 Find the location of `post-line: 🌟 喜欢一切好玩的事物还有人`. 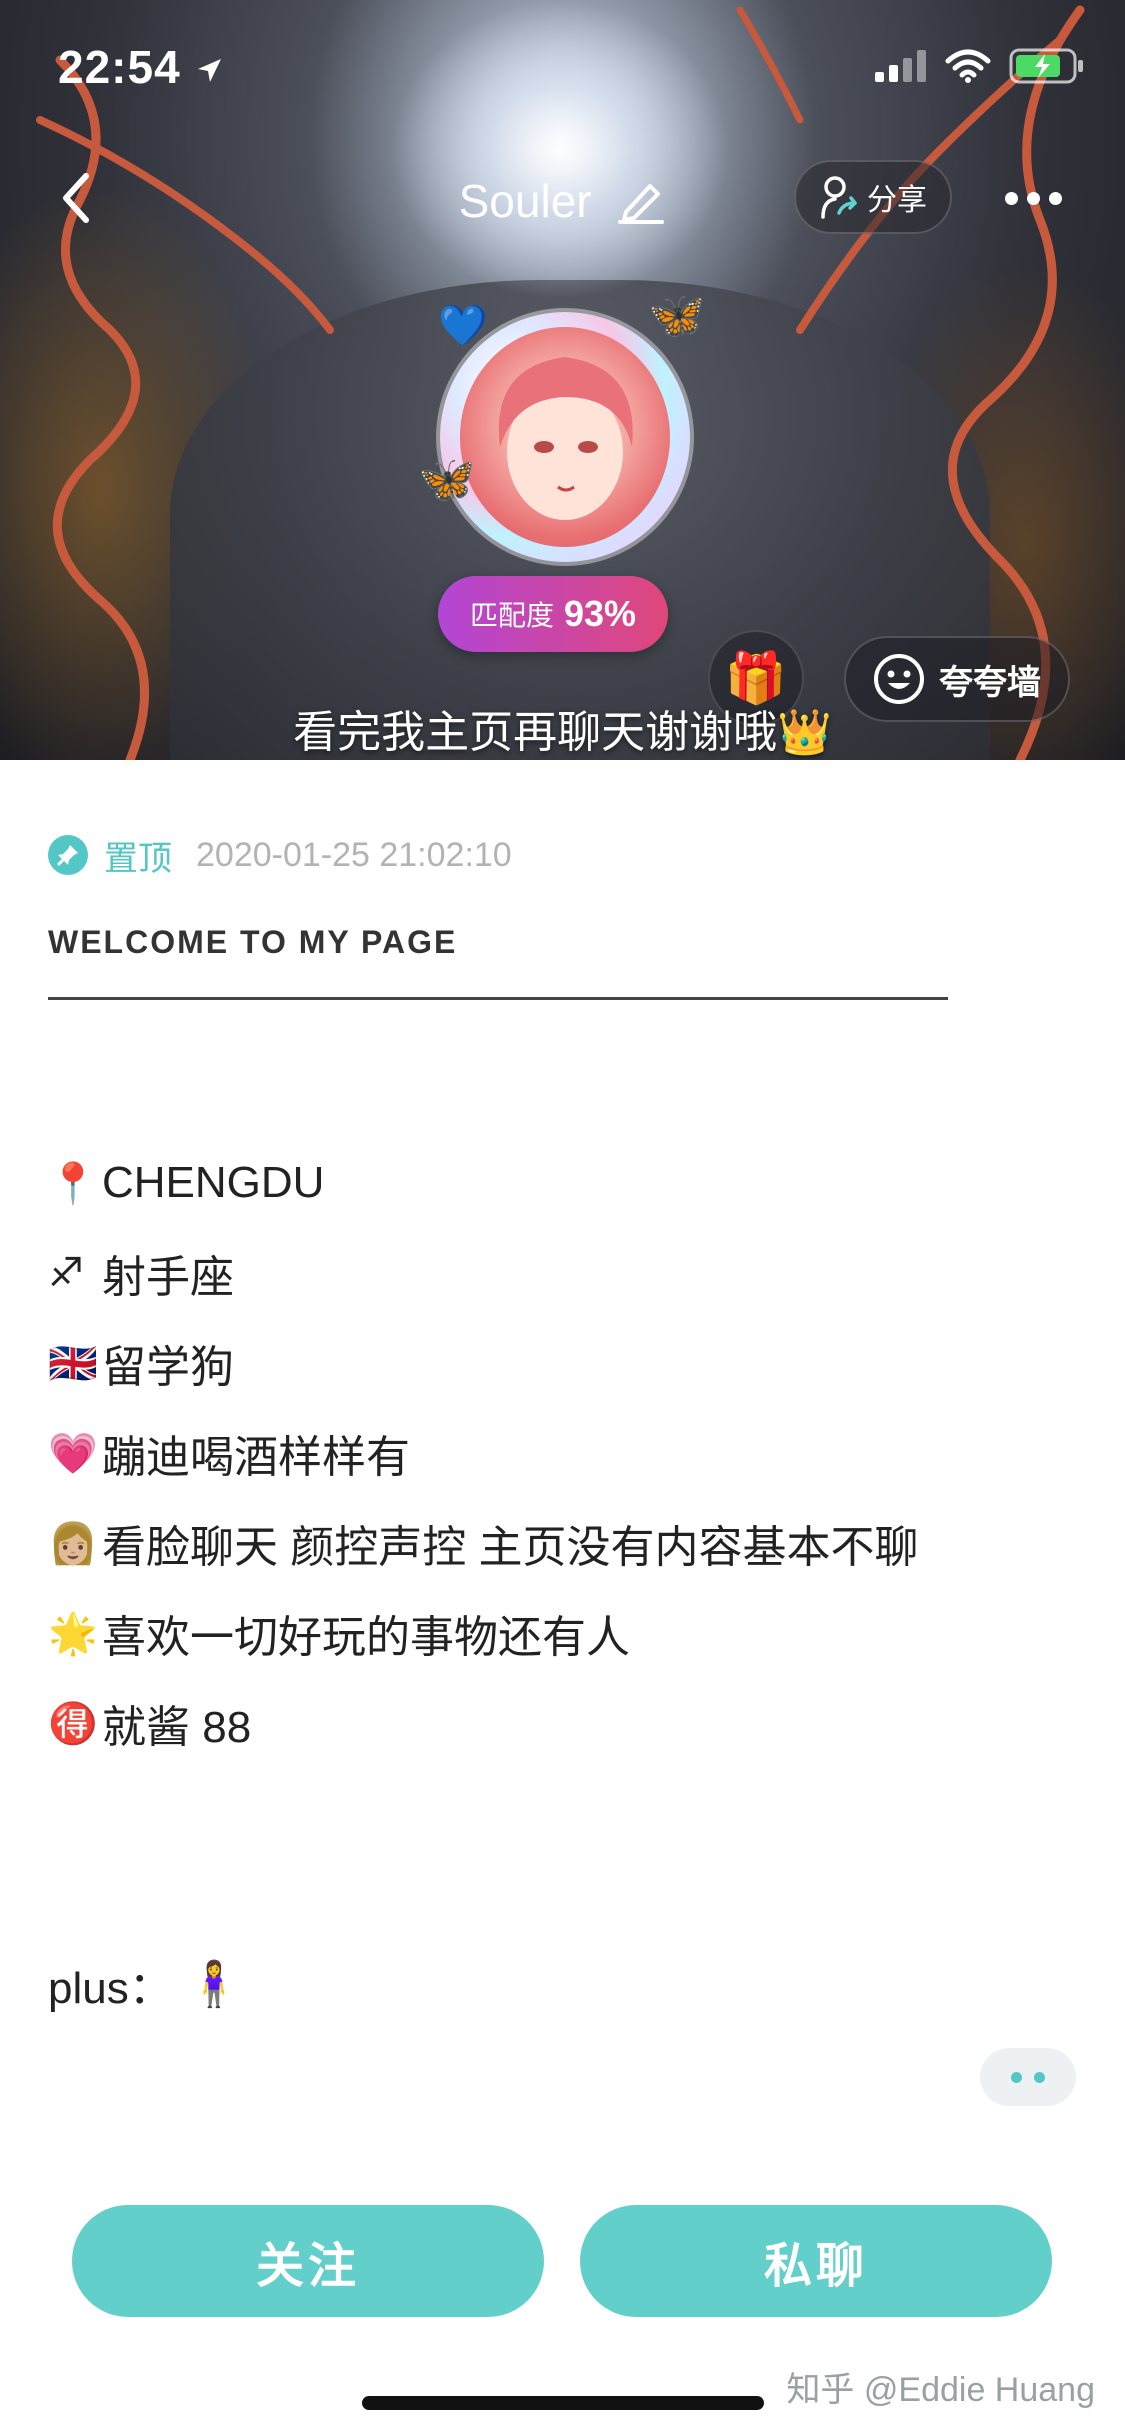

post-line: 🌟 喜欢一切好玩的事物还有人 is located at coordinates (563, 1633).